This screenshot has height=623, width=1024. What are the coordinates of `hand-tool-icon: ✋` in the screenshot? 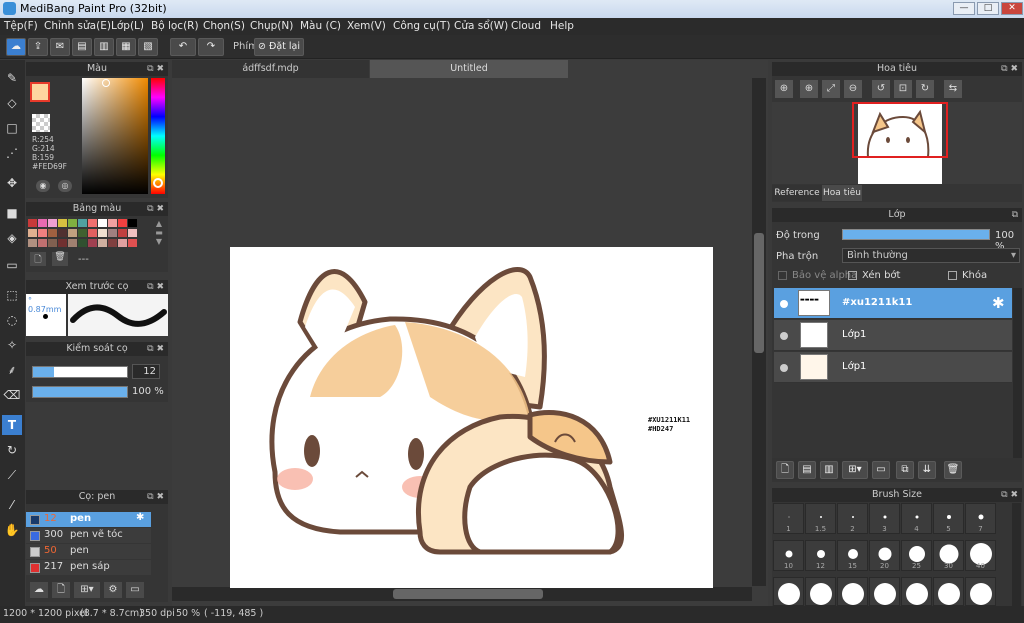 It's located at (12, 530).